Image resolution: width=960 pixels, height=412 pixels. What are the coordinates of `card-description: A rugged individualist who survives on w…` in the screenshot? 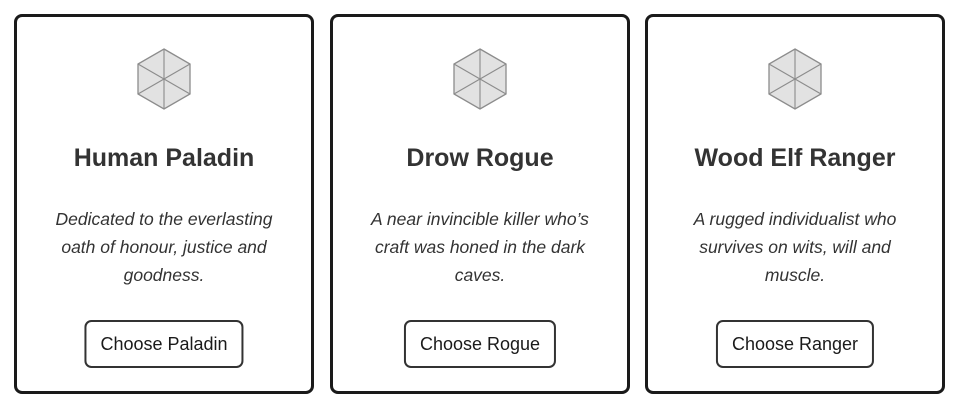 It's located at (795, 247).